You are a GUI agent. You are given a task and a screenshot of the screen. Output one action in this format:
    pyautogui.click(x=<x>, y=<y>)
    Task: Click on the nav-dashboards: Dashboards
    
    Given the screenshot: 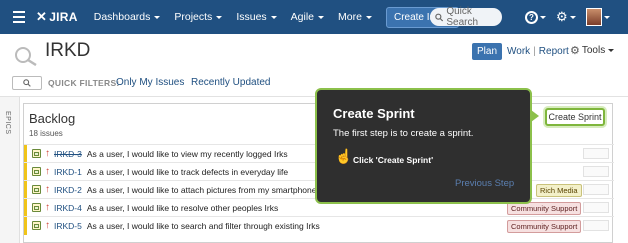 What is the action you would take?
    pyautogui.click(x=127, y=17)
    